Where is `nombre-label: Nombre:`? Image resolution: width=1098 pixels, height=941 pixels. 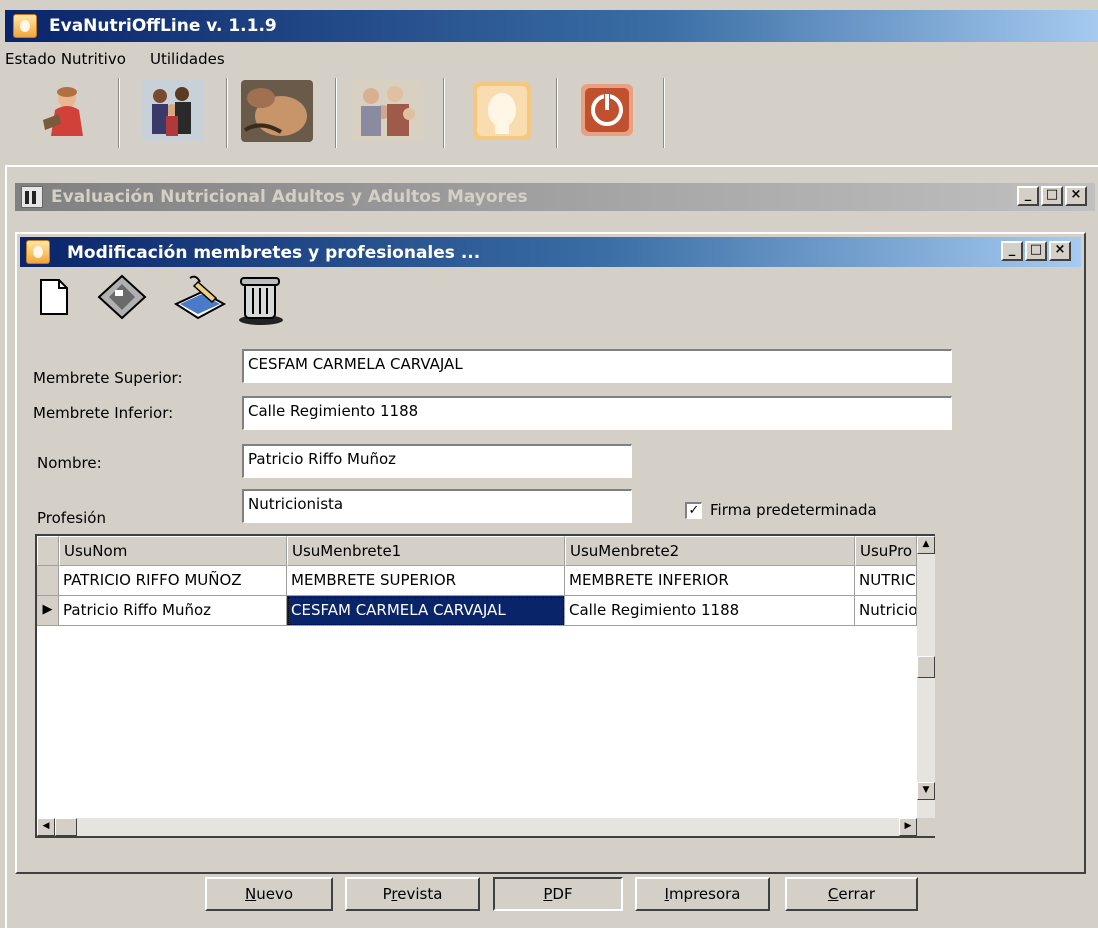 nombre-label: Nombre: is located at coordinates (69, 463).